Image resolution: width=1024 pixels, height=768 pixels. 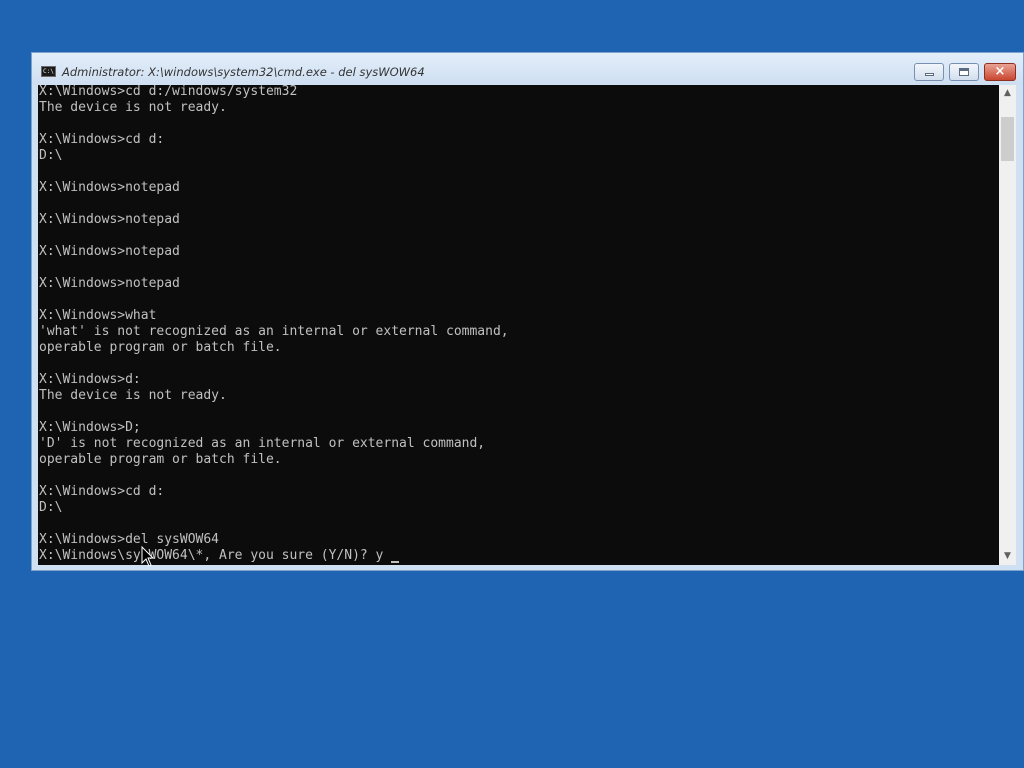 What do you see at coordinates (48, 71) in the screenshot?
I see `cmd-icon: C:\` at bounding box center [48, 71].